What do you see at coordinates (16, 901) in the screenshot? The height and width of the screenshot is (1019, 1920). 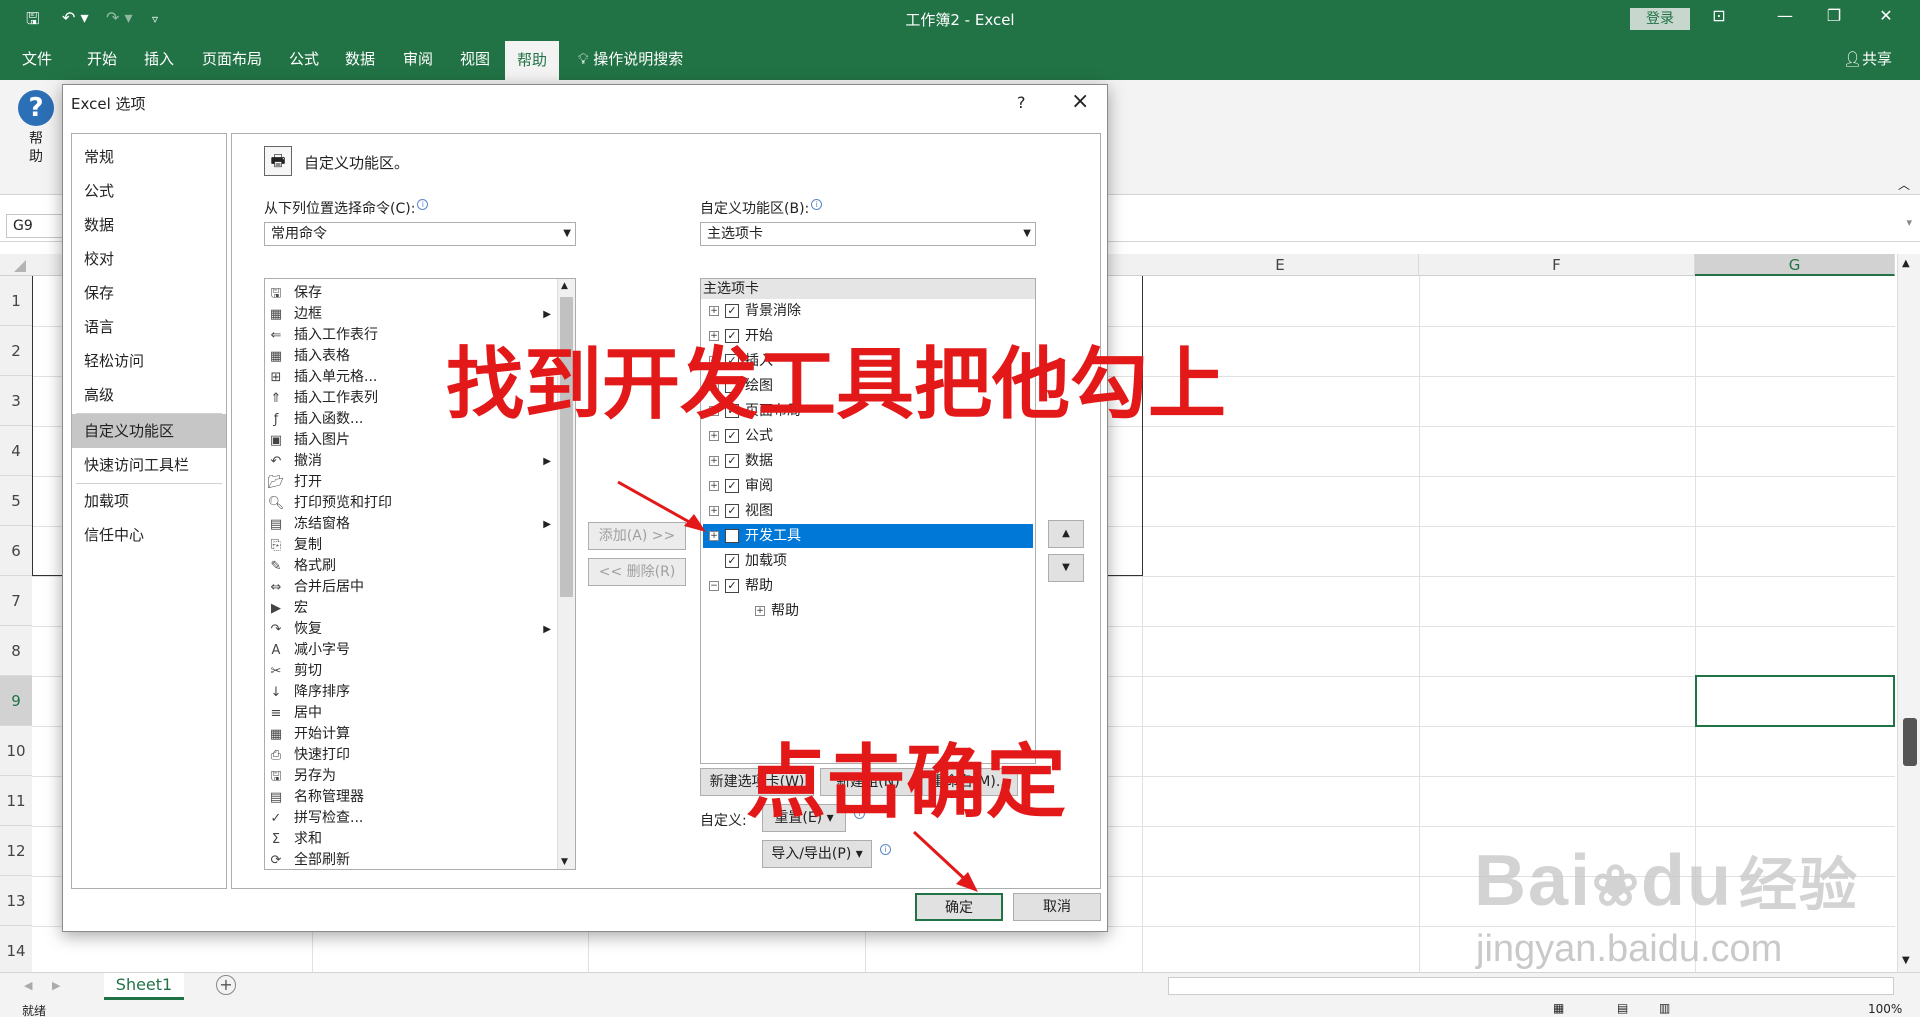 I see `row-header-13: 13` at bounding box center [16, 901].